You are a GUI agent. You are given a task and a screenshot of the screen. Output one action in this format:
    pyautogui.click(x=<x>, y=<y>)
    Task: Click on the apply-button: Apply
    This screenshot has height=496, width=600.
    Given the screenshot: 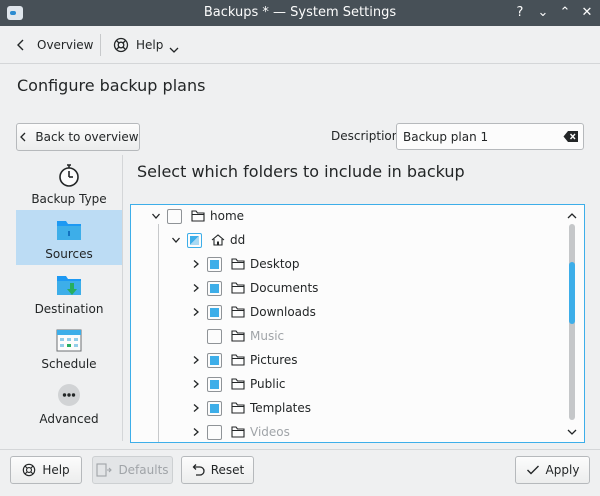 What is the action you would take?
    pyautogui.click(x=552, y=470)
    